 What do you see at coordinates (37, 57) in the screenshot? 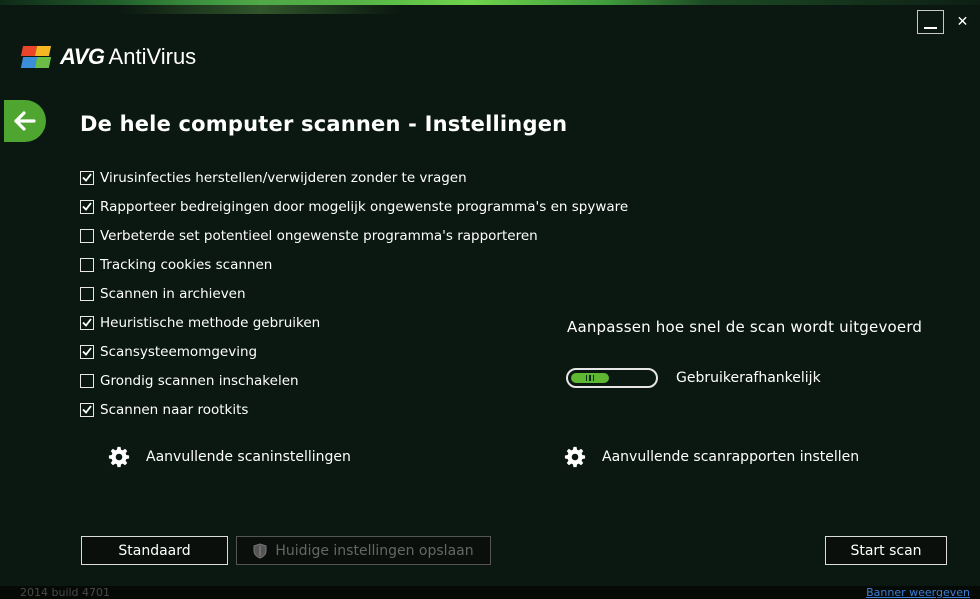
I see `avg-logo-icon` at bounding box center [37, 57].